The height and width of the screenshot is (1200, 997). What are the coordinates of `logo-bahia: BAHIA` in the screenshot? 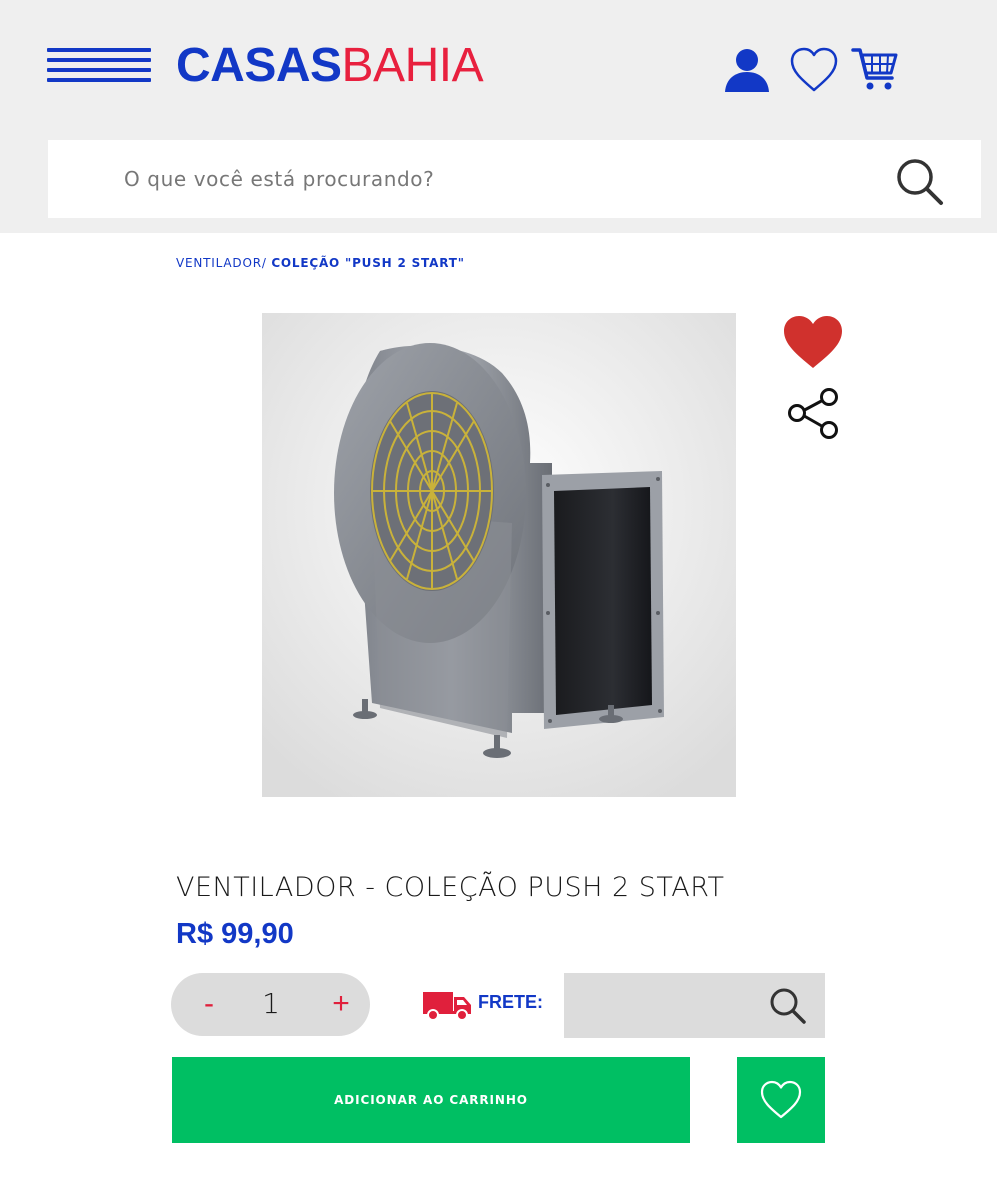 It's located at (412, 65).